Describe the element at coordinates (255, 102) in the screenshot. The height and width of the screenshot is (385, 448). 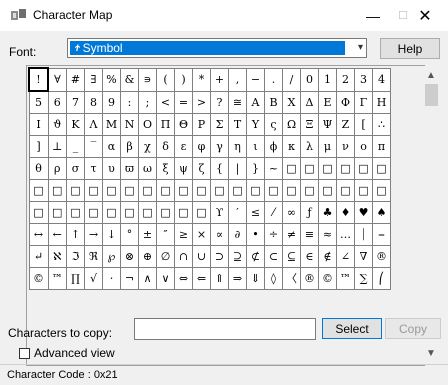
I see `character-cell: Α` at that location.